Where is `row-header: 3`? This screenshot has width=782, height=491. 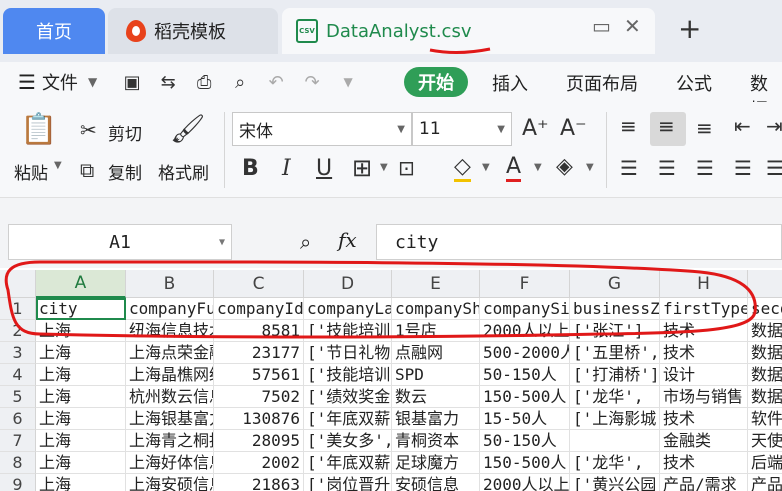
row-header: 3 is located at coordinates (18, 353).